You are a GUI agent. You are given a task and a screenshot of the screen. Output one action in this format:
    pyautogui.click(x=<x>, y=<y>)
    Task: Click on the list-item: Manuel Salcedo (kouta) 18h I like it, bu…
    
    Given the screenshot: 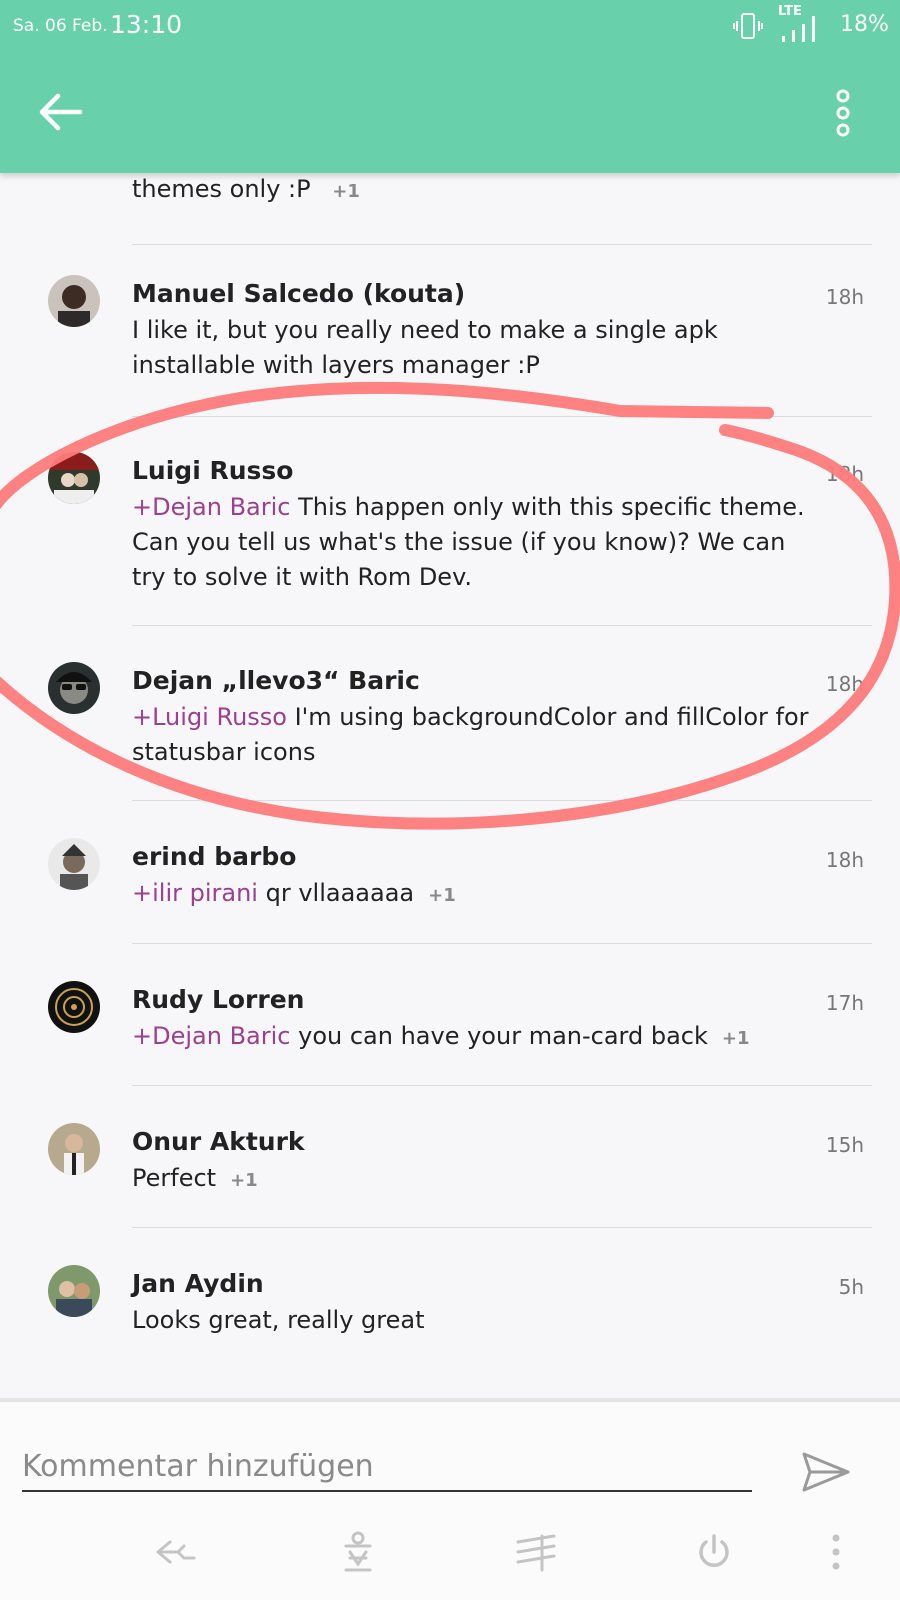 What is the action you would take?
    pyautogui.click(x=450, y=358)
    